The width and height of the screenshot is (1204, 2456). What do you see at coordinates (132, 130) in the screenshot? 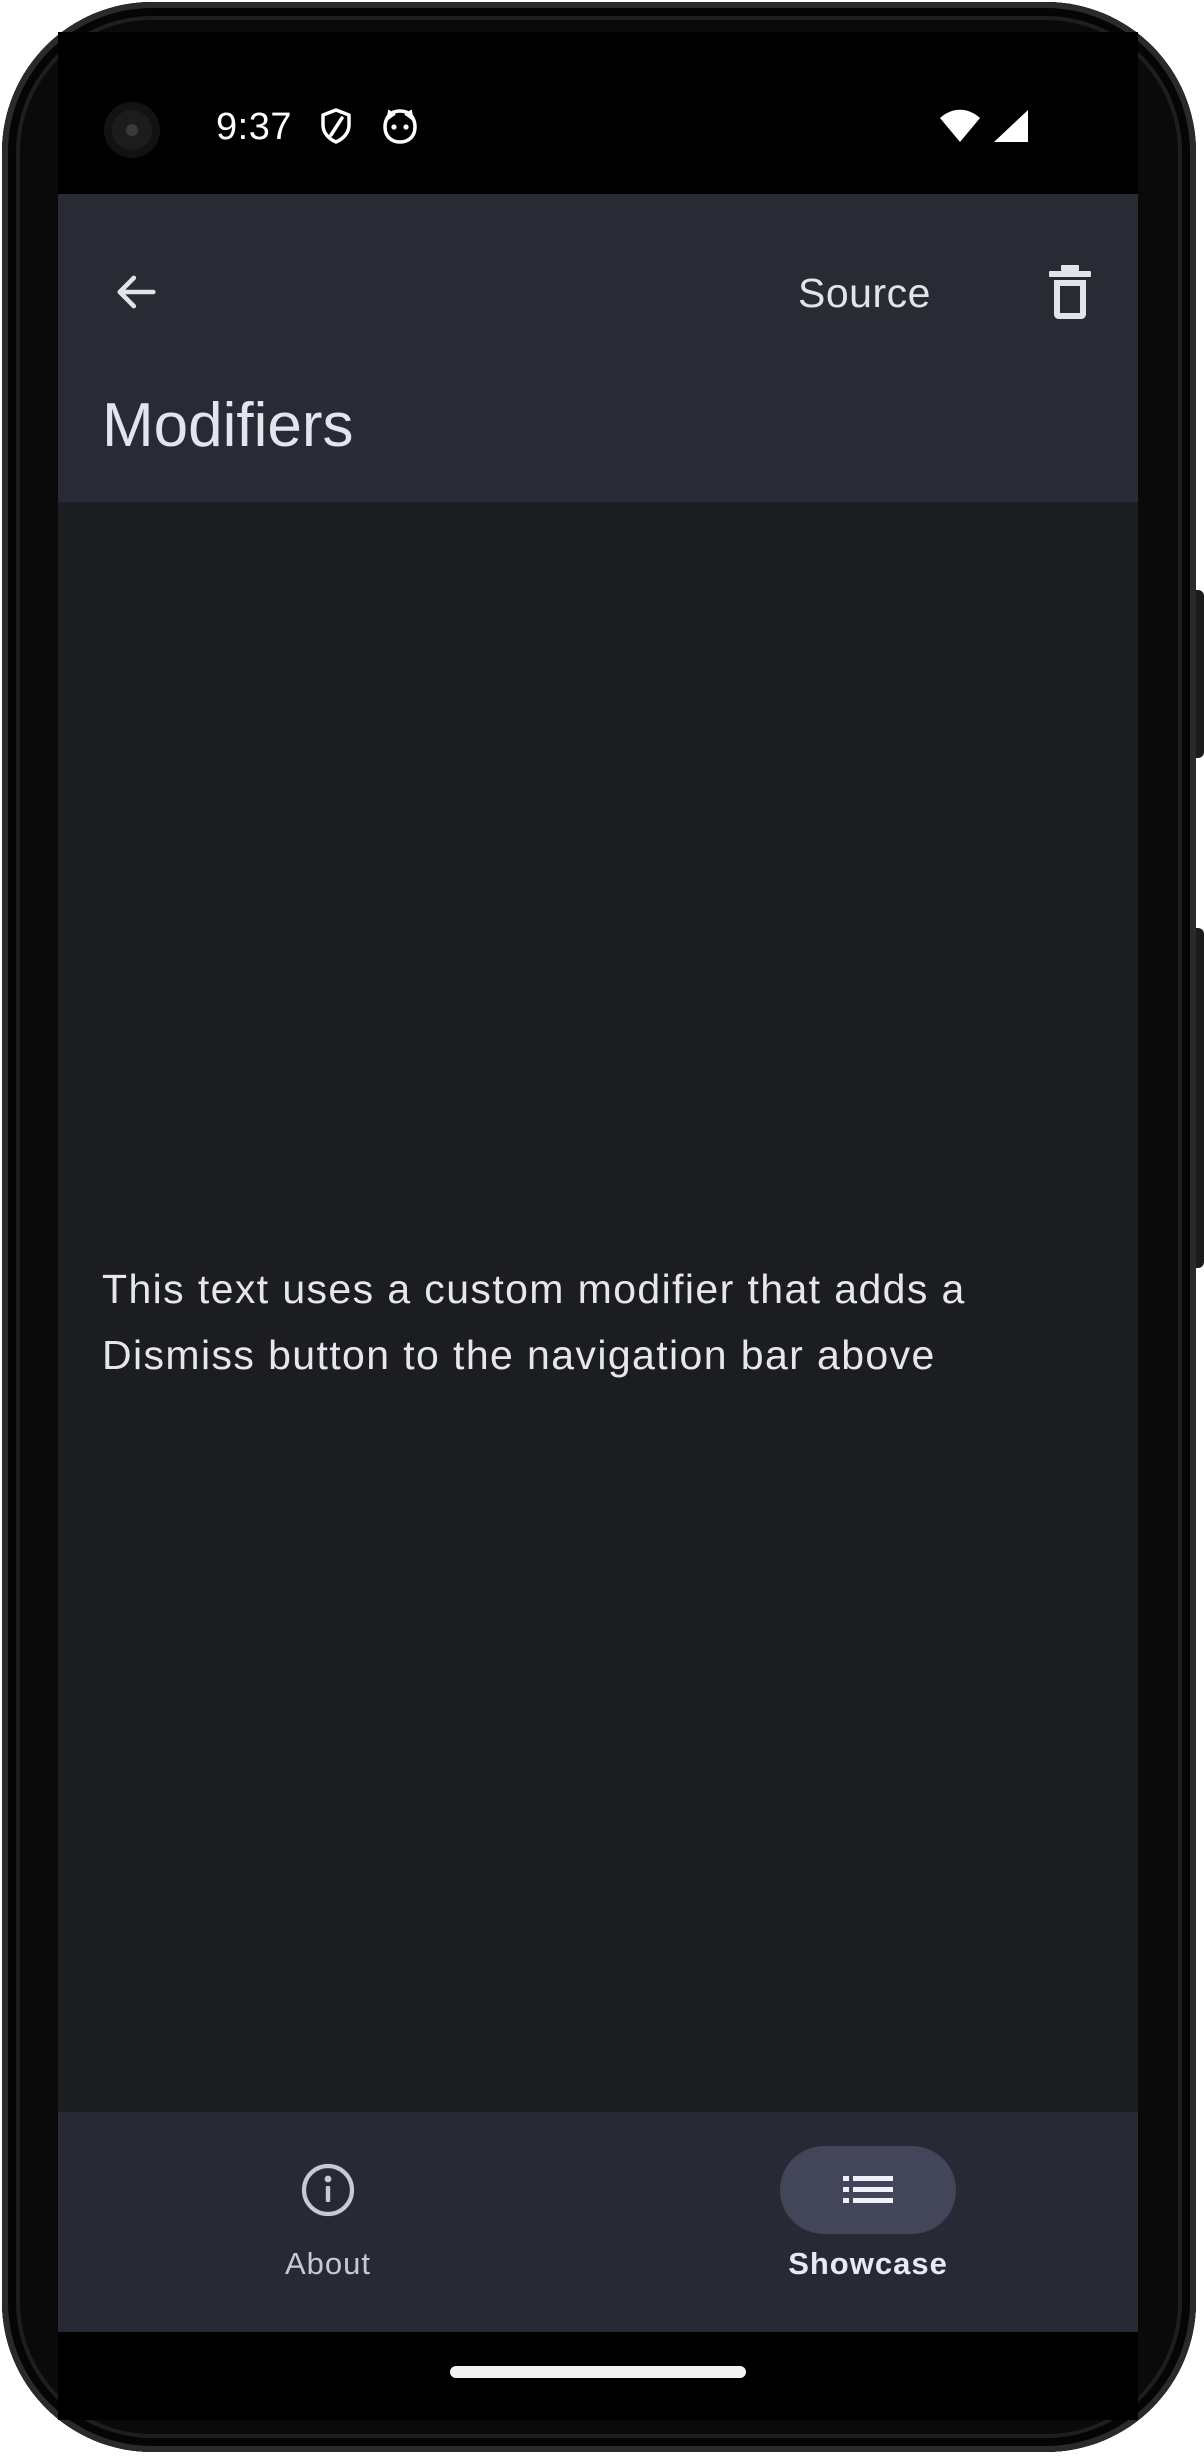
I see `front-camera` at bounding box center [132, 130].